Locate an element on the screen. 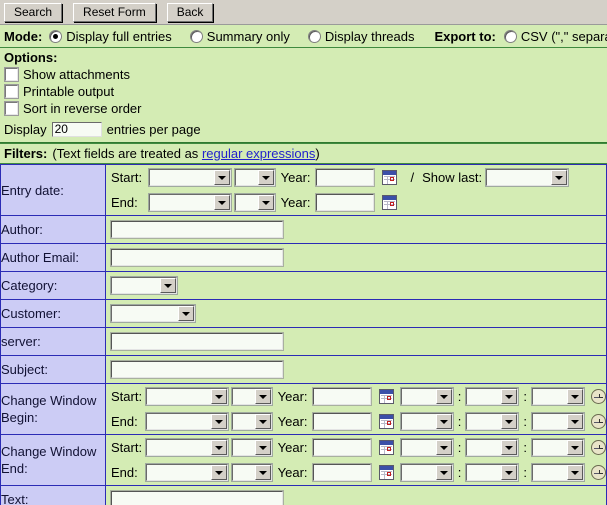 Image resolution: width=607 pixels, height=505 pixels. cwb-end-month-select is located at coordinates (187, 421).